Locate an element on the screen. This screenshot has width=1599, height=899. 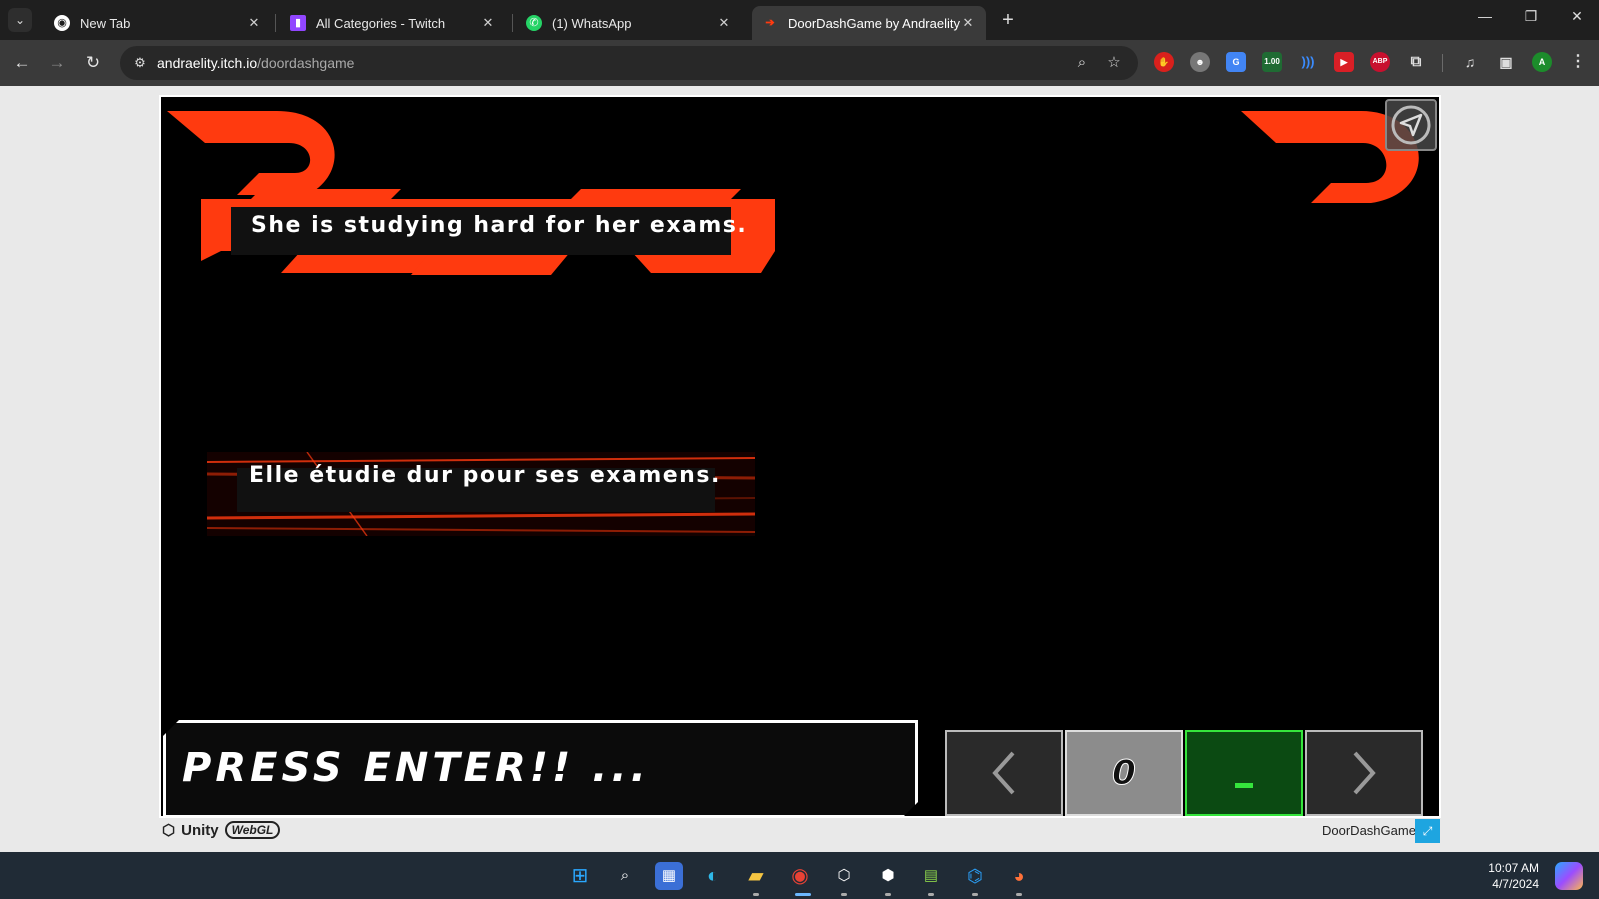
tab-whatsapp: ✆ (1) WhatsApp ✕ is located at coordinates (629, 23).